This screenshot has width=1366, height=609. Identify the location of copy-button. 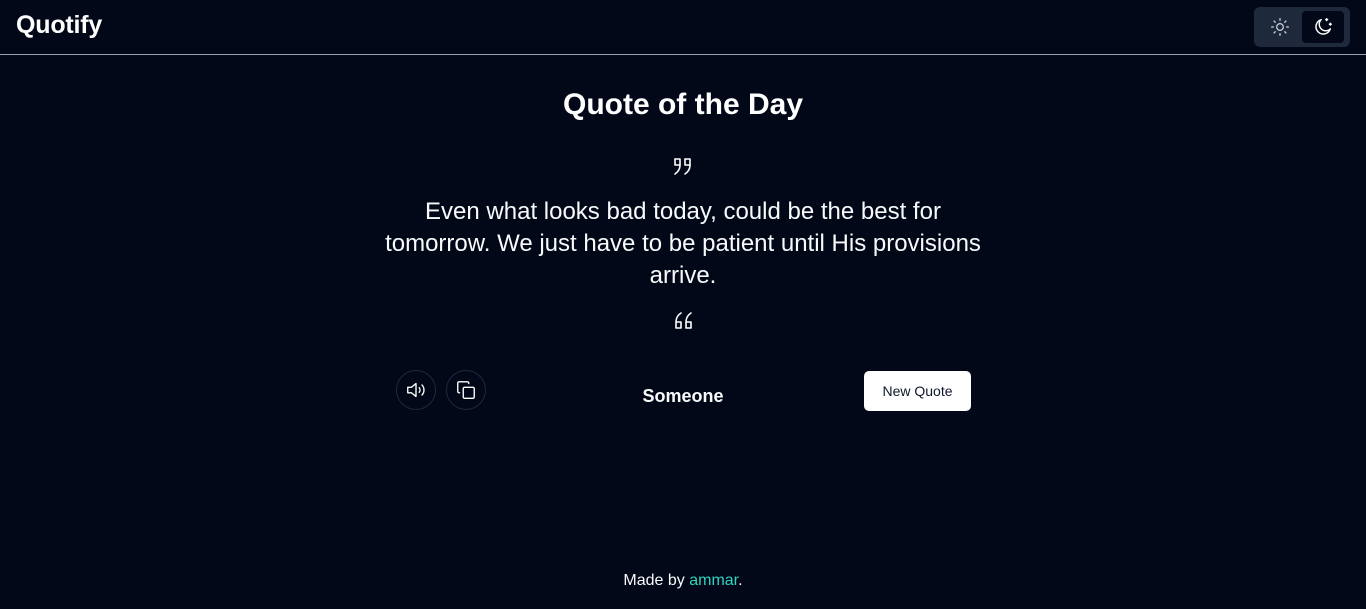
(466, 390).